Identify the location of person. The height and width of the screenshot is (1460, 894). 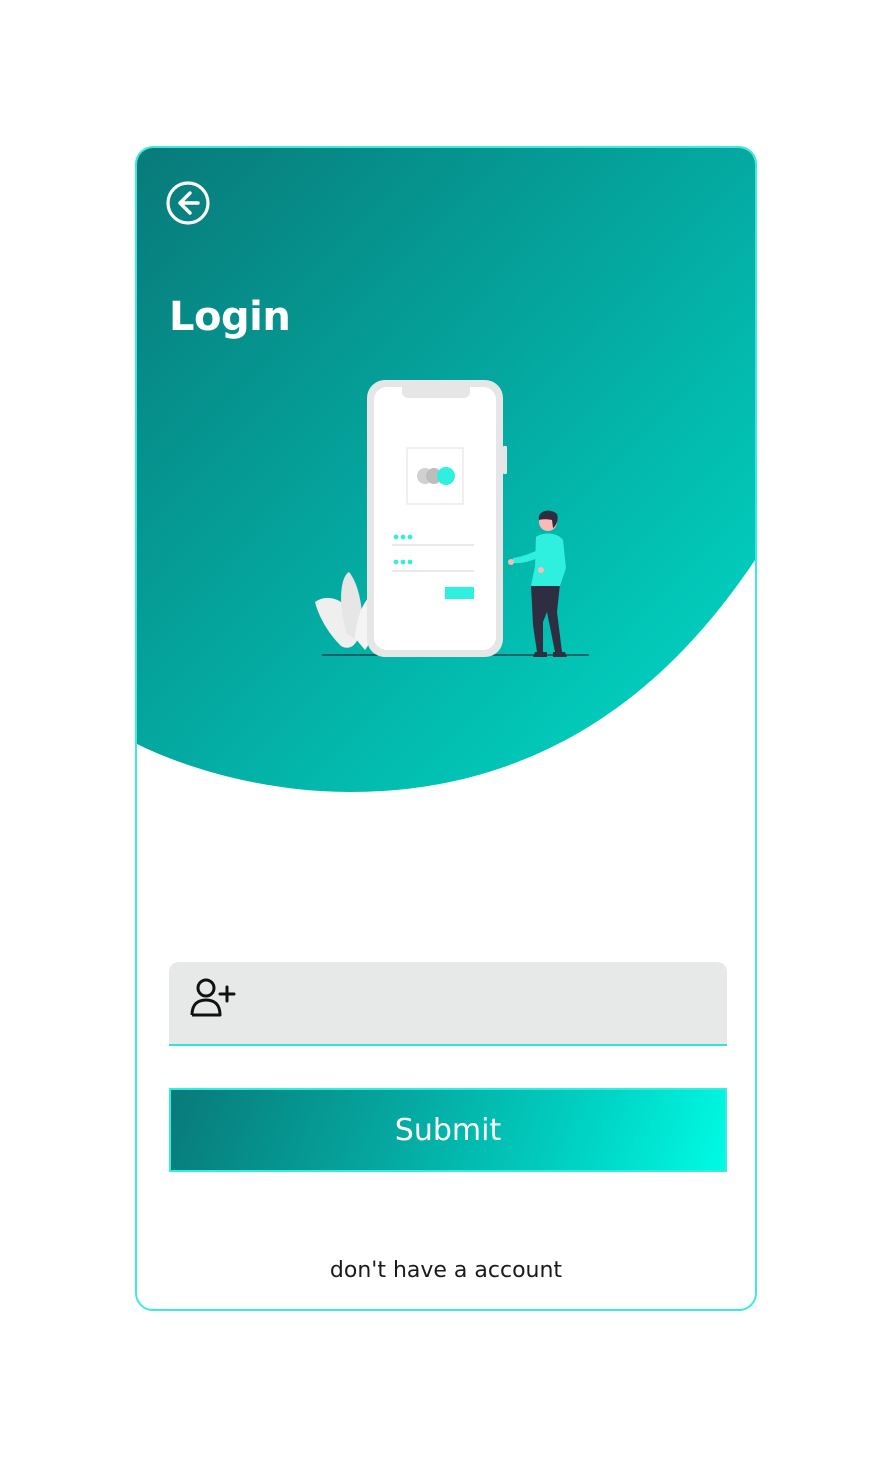
(537, 583).